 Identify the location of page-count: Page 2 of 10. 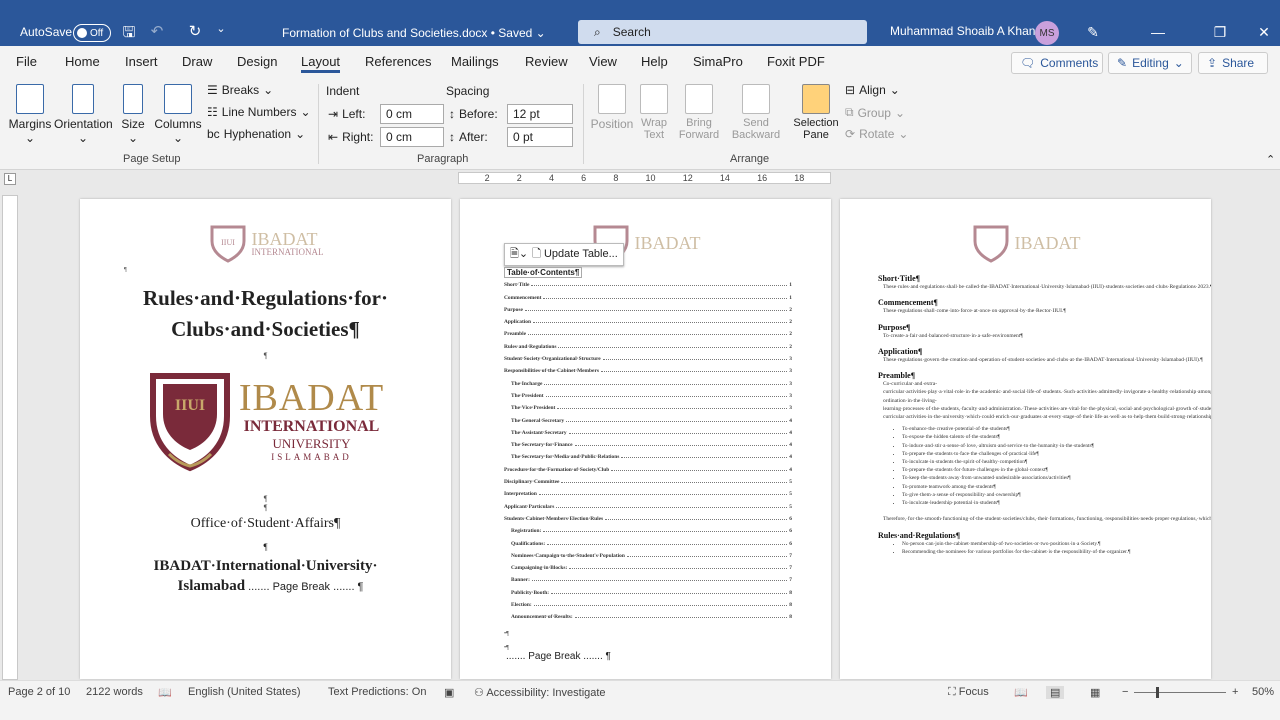
(39, 692).